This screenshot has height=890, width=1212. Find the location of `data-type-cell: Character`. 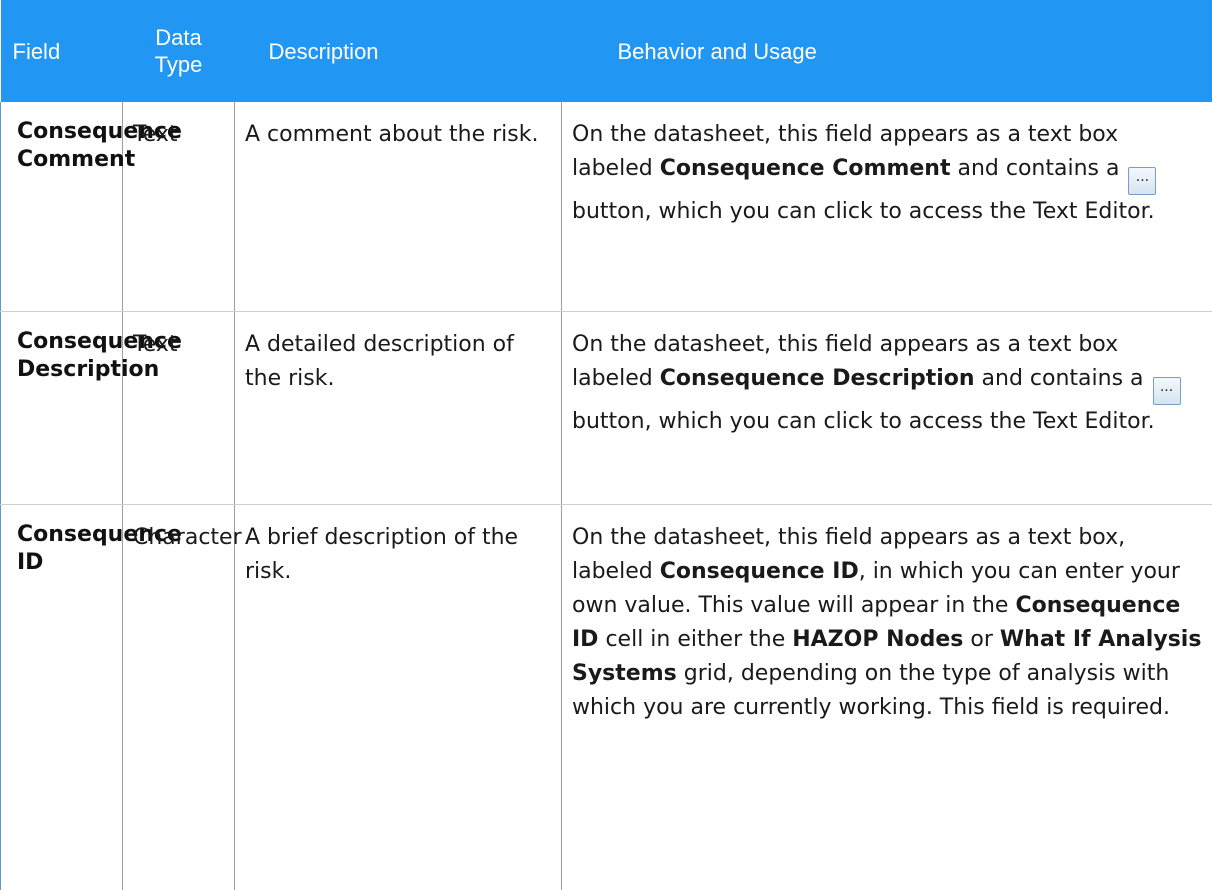

data-type-cell: Character is located at coordinates (182, 697).